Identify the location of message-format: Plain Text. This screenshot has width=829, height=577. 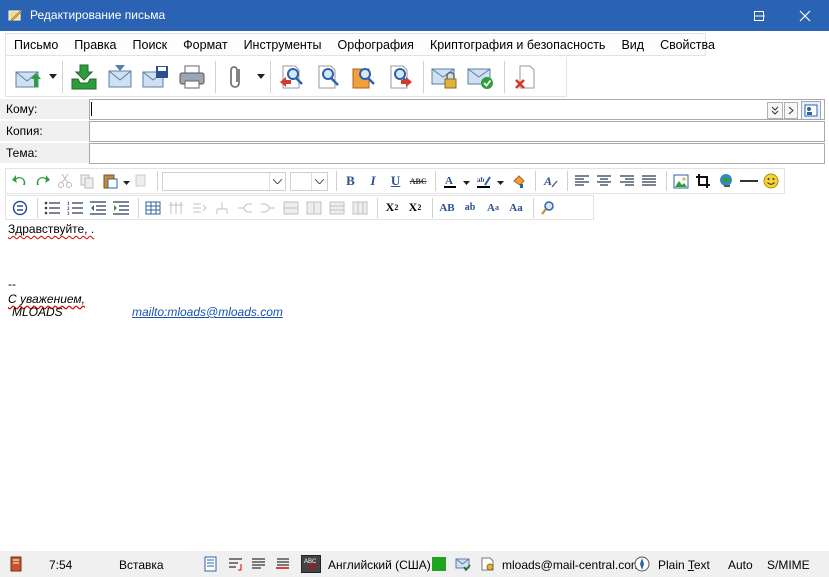
(684, 565).